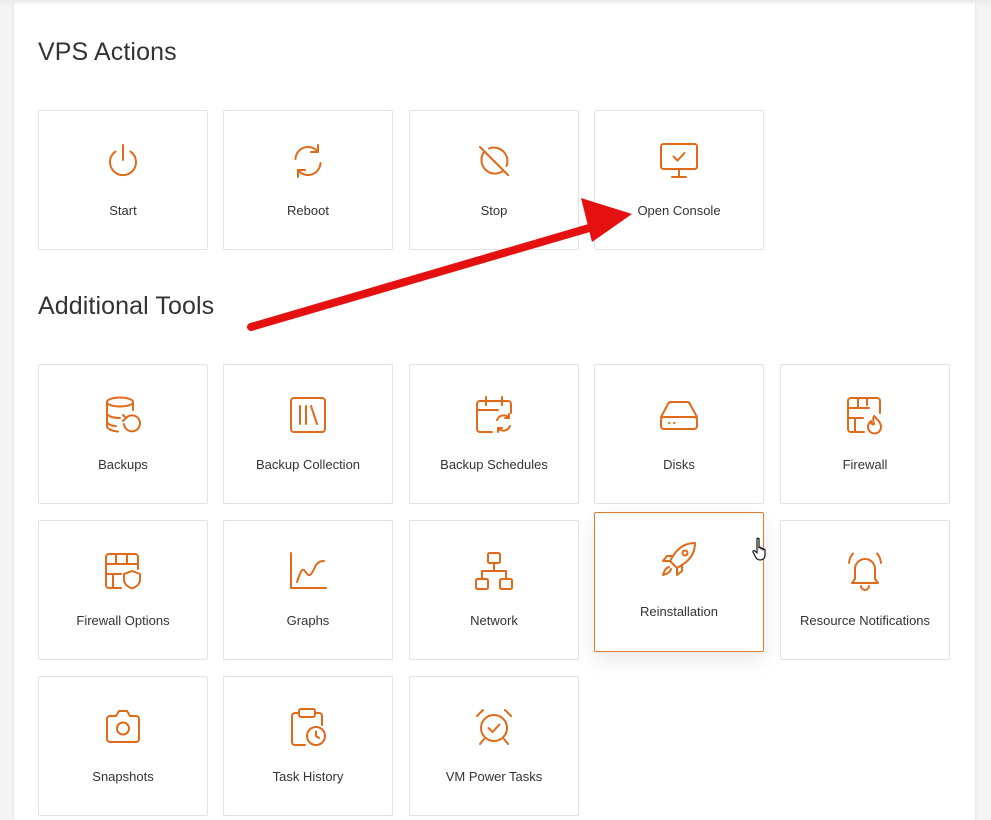 The width and height of the screenshot is (991, 820). Describe the element at coordinates (308, 180) in the screenshot. I see `reboot-button: Reboot` at that location.